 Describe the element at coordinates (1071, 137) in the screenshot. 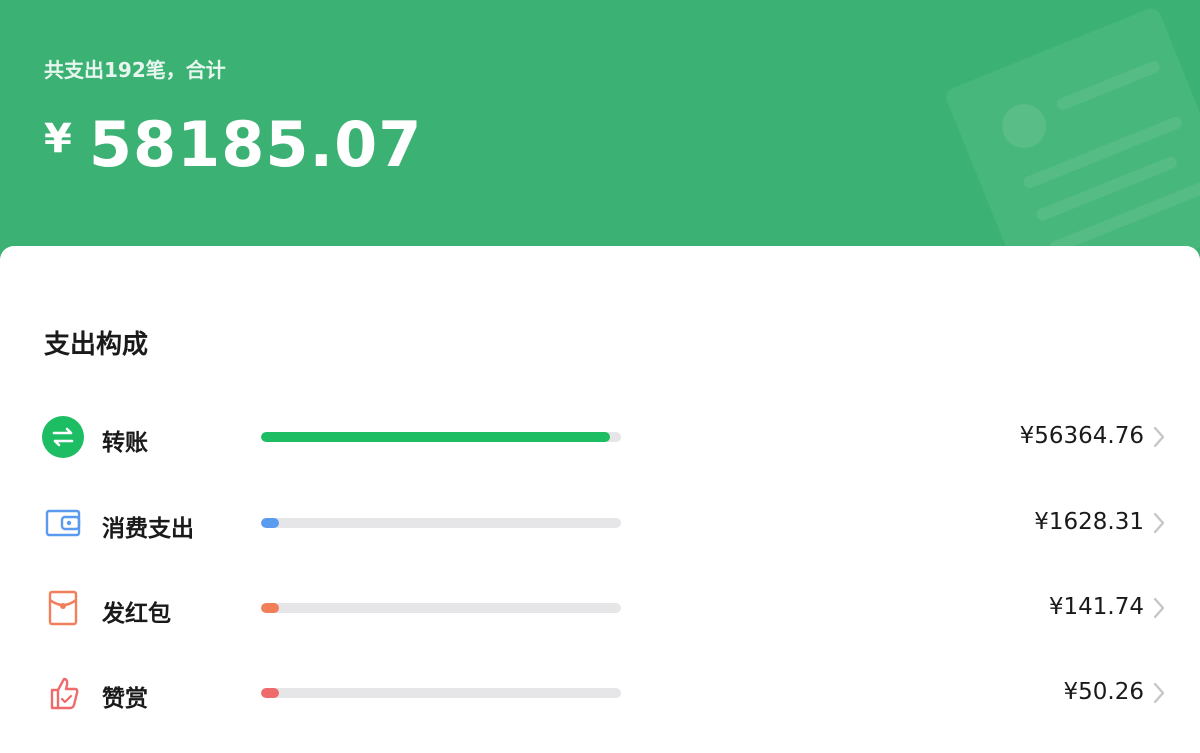

I see `receipt-decoration-icon` at that location.